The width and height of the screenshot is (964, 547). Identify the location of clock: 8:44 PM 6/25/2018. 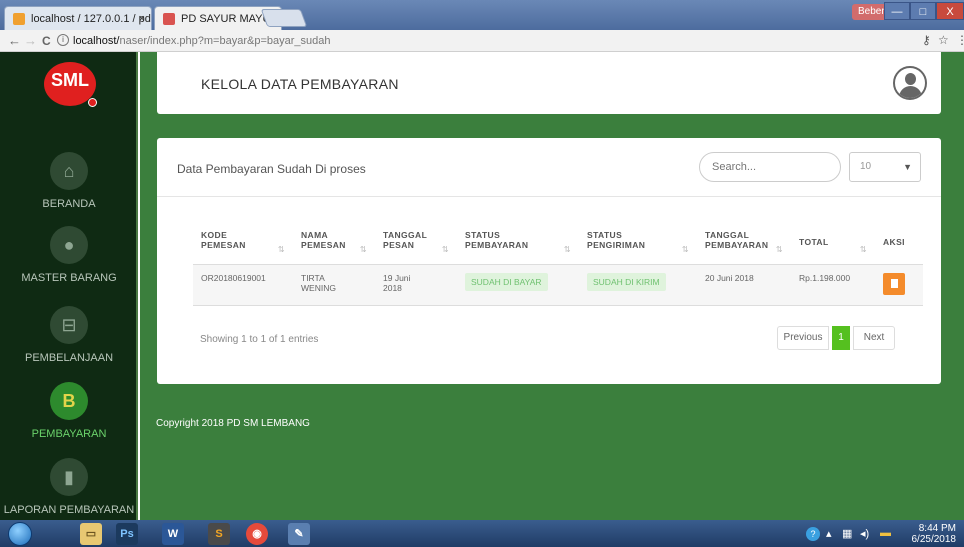
(932, 534).